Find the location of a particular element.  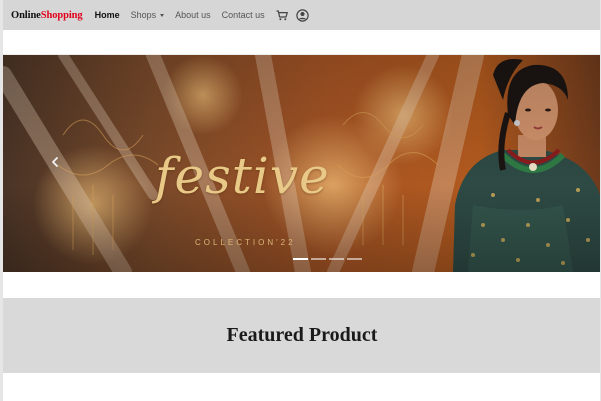

carousel-prev-button is located at coordinates (55, 162).